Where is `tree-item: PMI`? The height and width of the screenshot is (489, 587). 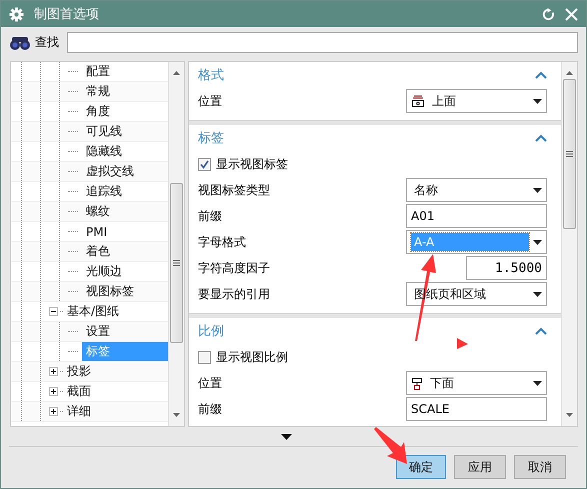 tree-item: PMI is located at coordinates (125, 231).